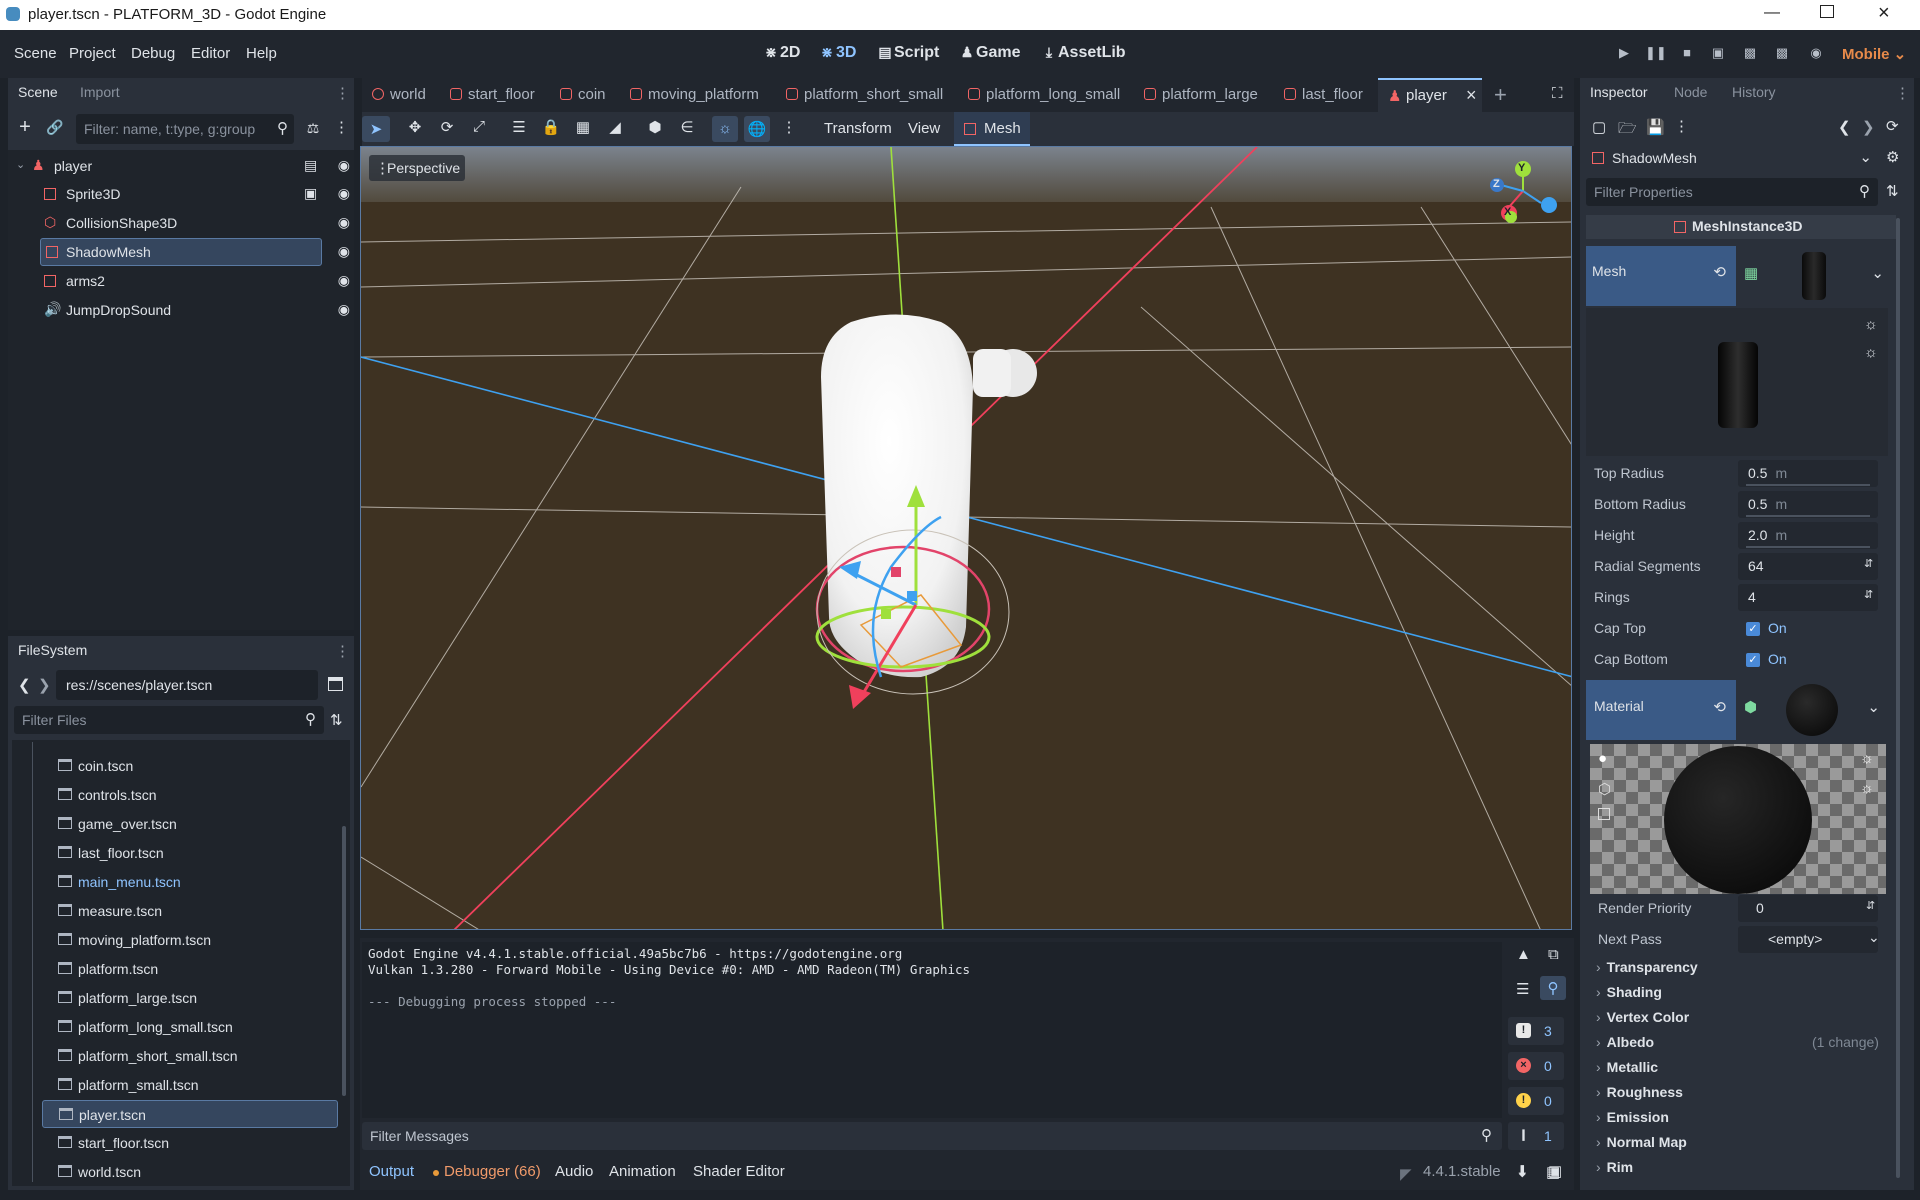  What do you see at coordinates (190, 1172) in the screenshot?
I see `file-item: world.tscn` at bounding box center [190, 1172].